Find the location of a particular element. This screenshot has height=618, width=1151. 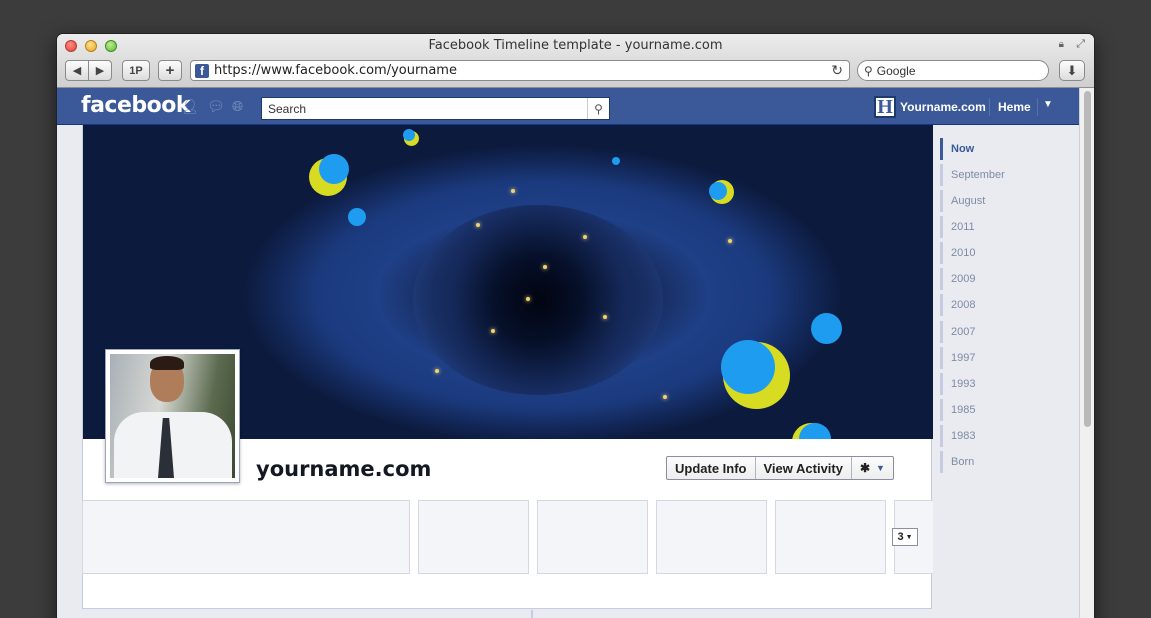

page-title: yourname.com is located at coordinates (343, 469).